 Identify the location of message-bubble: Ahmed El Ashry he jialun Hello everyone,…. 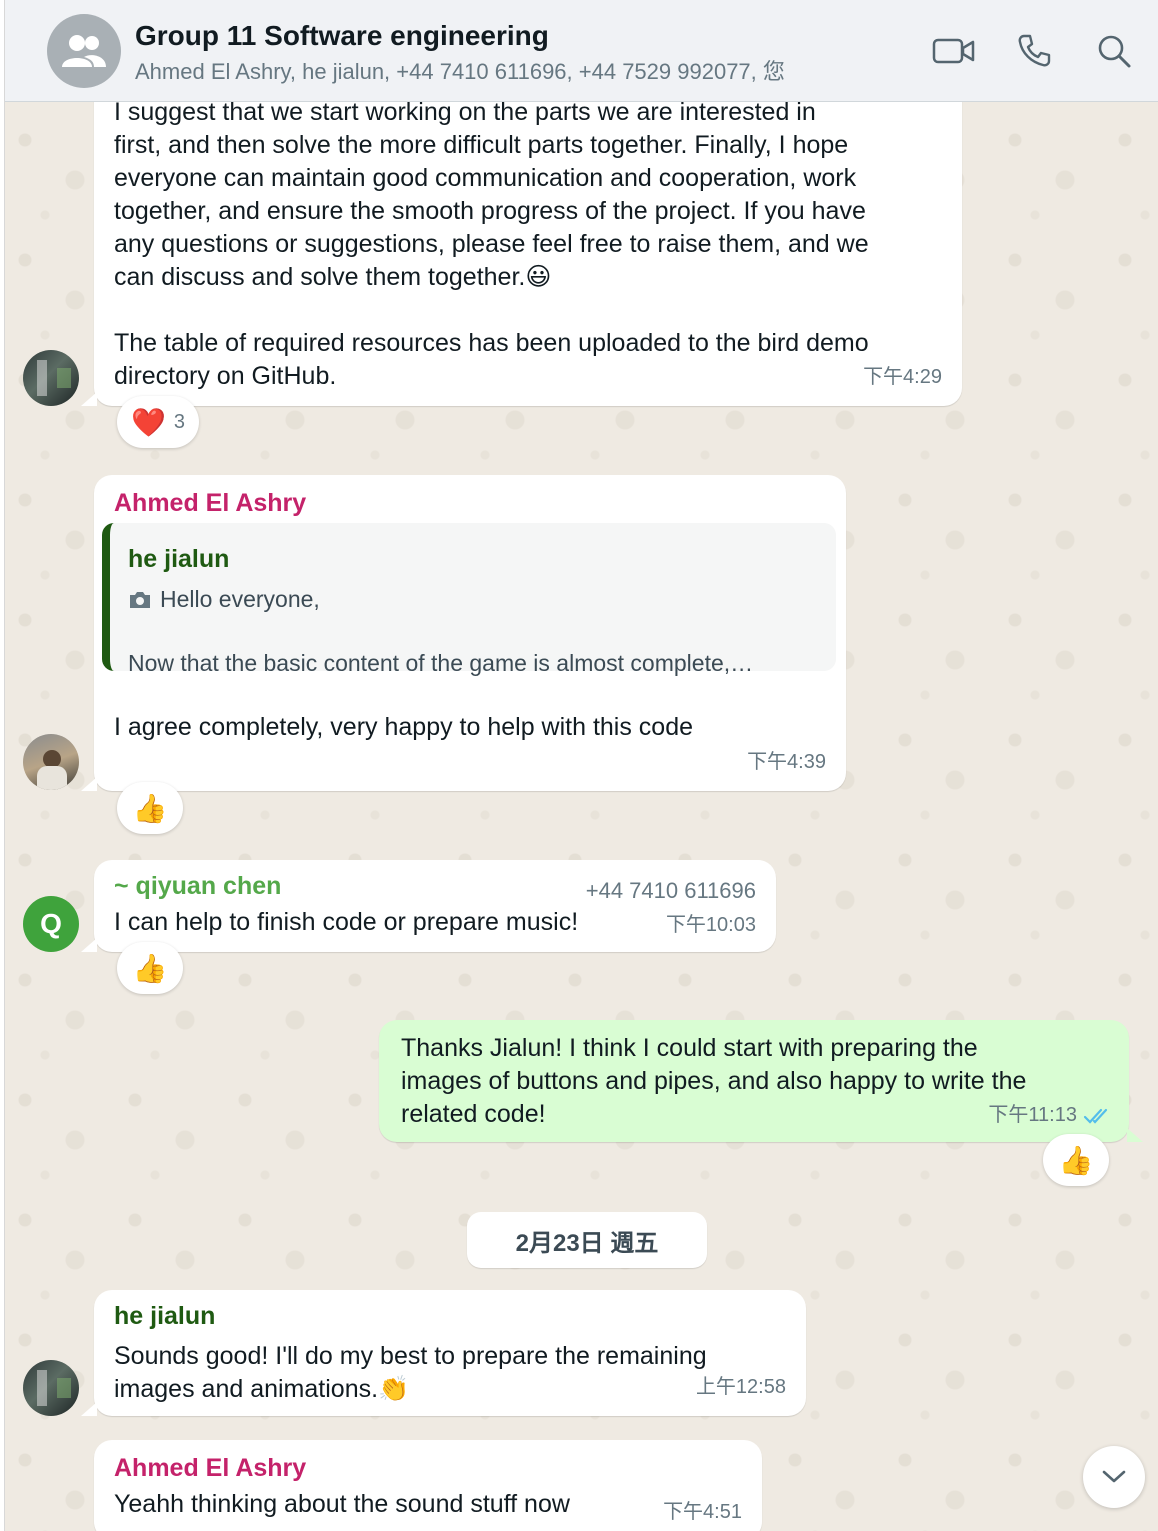
(470, 633).